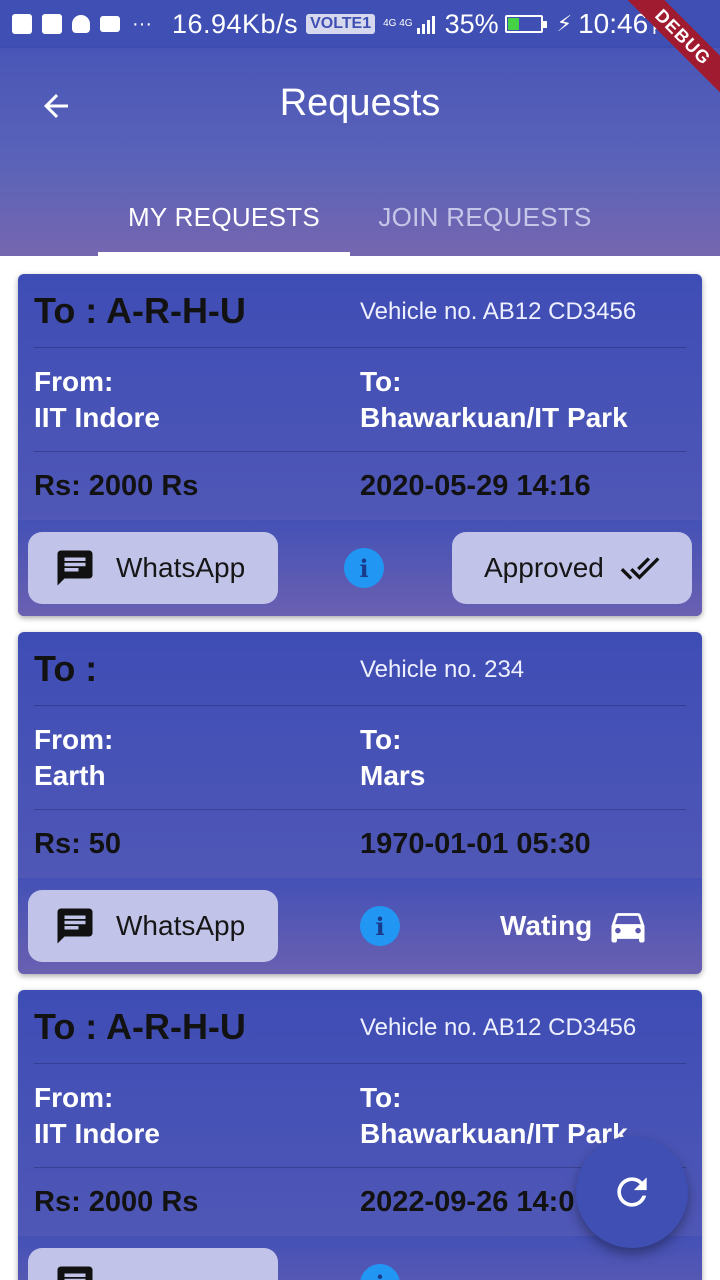  Describe the element at coordinates (392, 758) in the screenshot. I see `to-block: To: Mars` at that location.